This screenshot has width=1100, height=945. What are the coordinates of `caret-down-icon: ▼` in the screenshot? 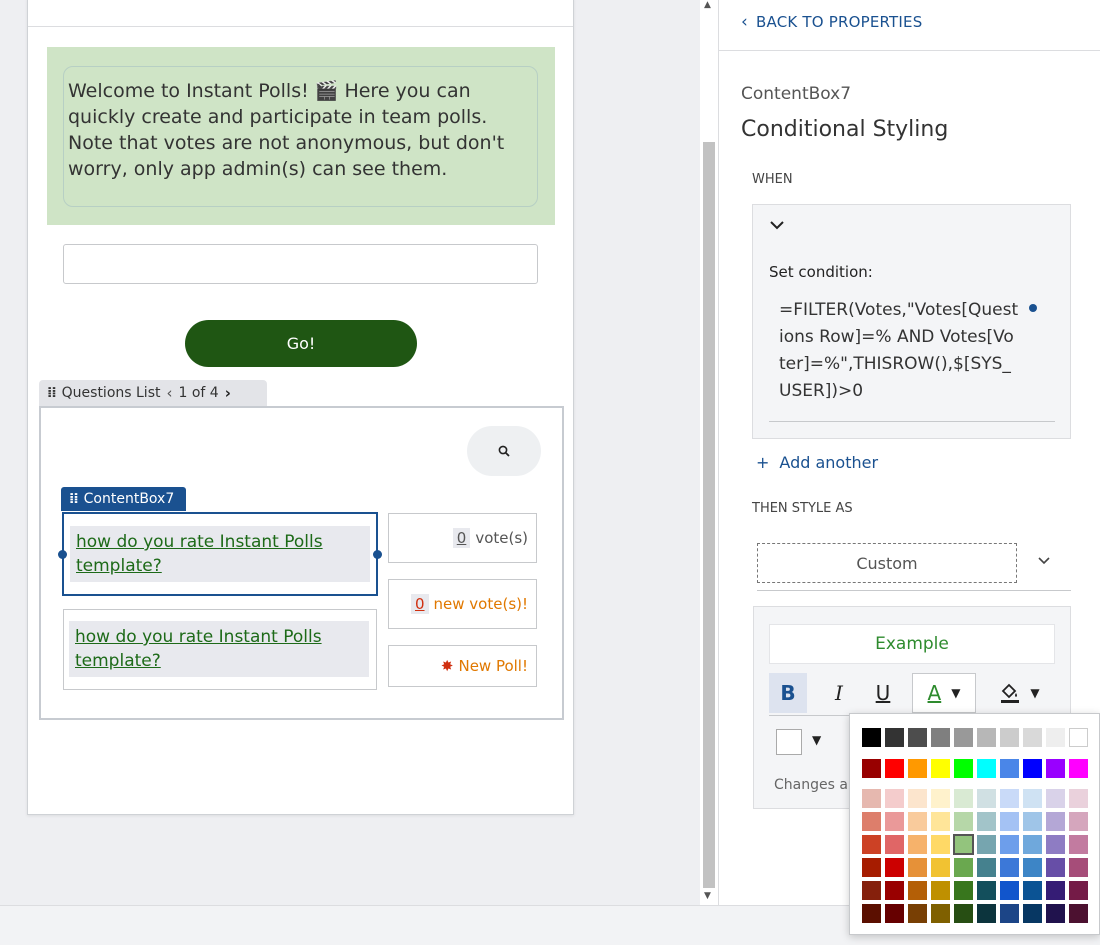 It's located at (816, 740).